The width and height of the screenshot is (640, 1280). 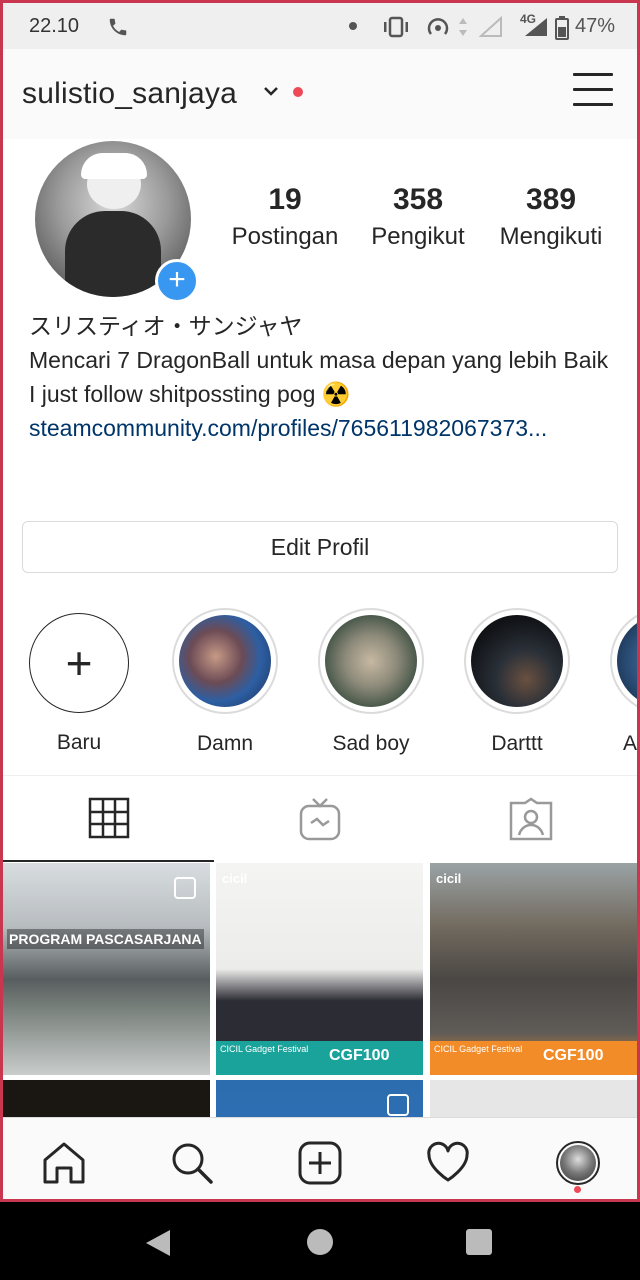 What do you see at coordinates (285, 236) in the screenshot?
I see `stat-label: Postingan` at bounding box center [285, 236].